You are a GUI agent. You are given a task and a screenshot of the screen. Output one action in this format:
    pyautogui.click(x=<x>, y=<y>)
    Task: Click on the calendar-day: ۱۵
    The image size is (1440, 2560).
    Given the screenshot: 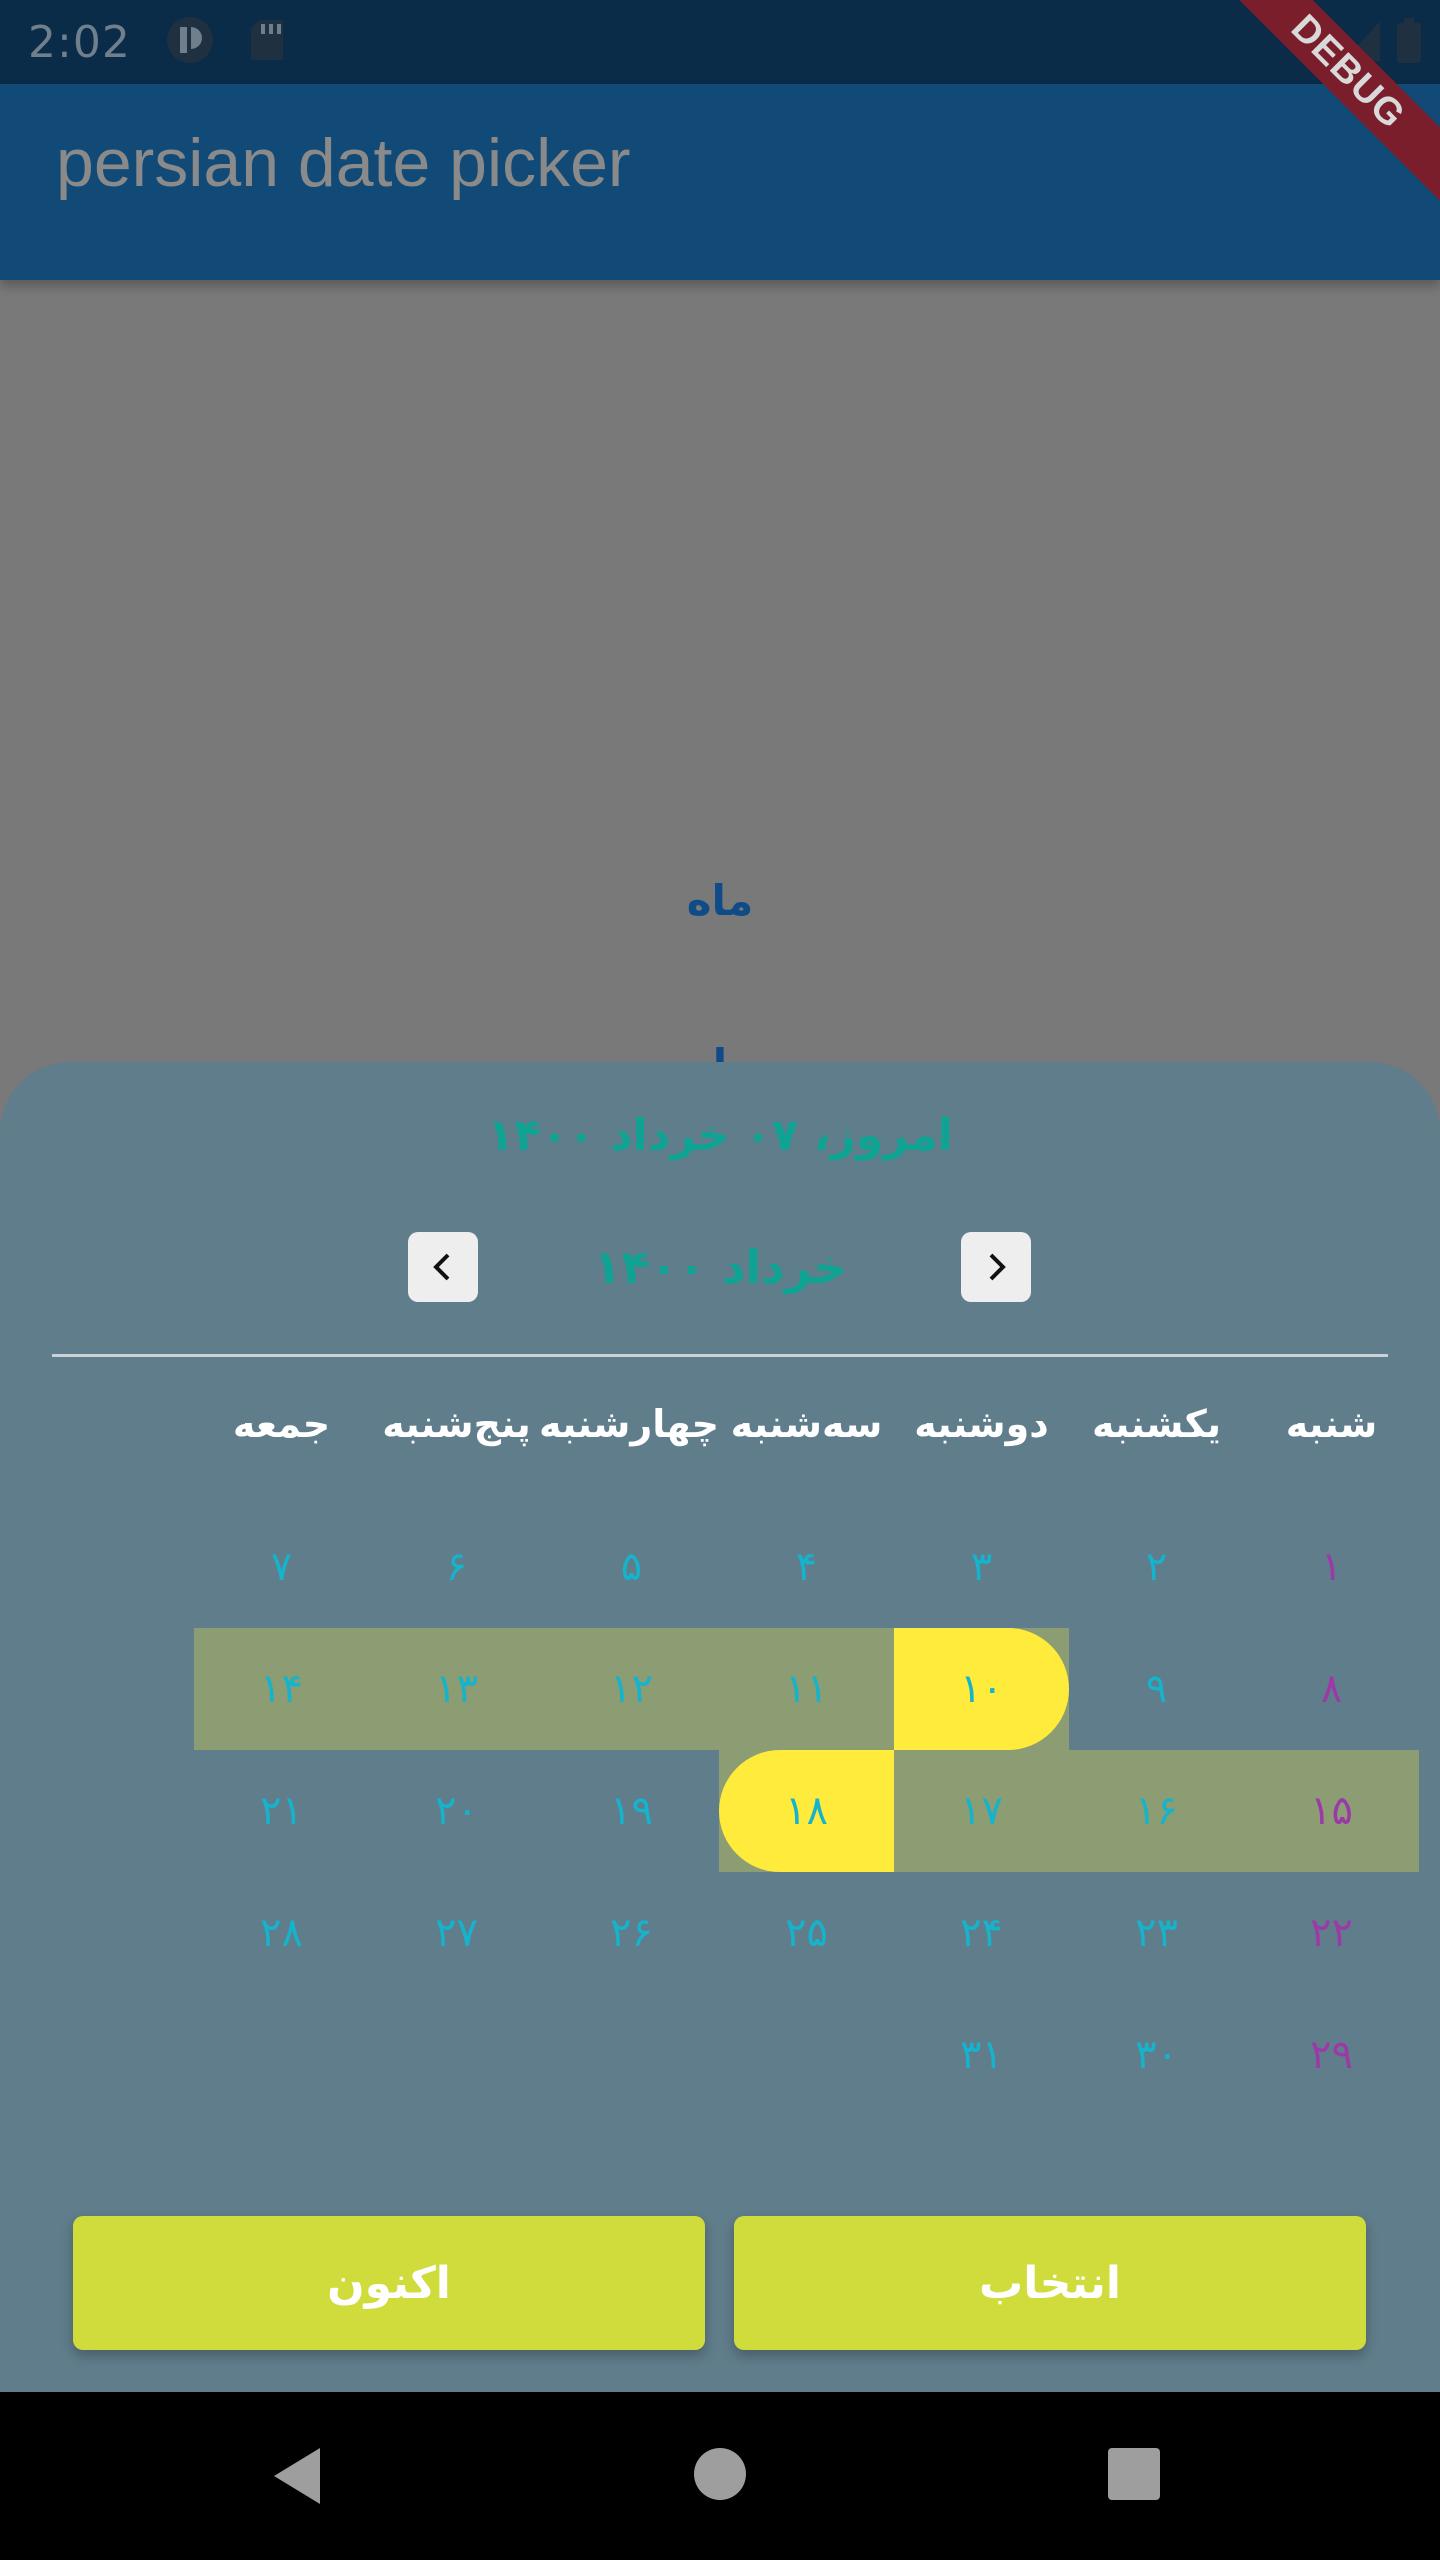 What is the action you would take?
    pyautogui.click(x=1331, y=1811)
    